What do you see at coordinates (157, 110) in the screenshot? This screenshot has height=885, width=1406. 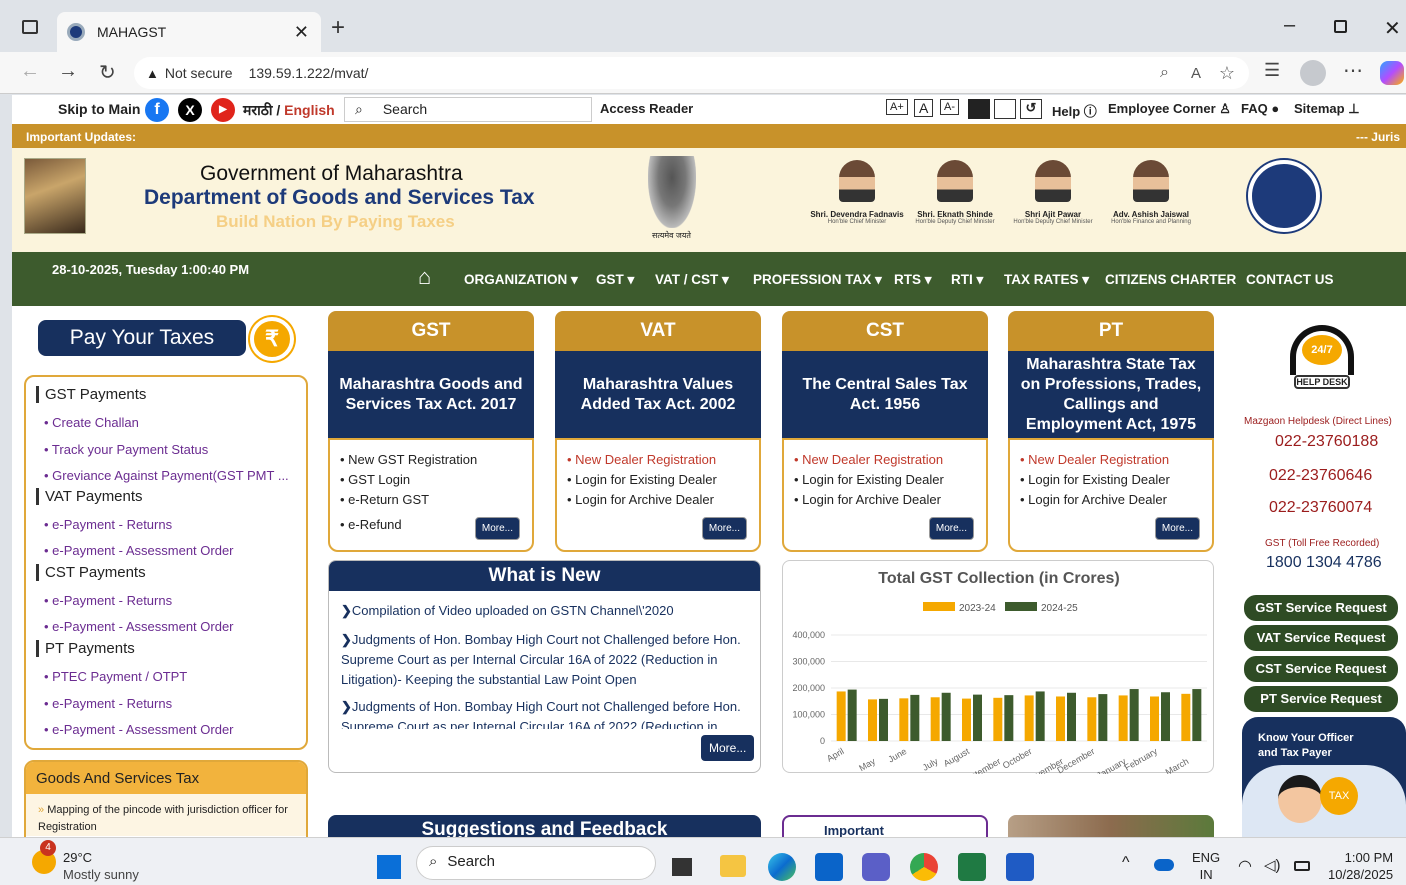 I see `facebook-icon: f` at bounding box center [157, 110].